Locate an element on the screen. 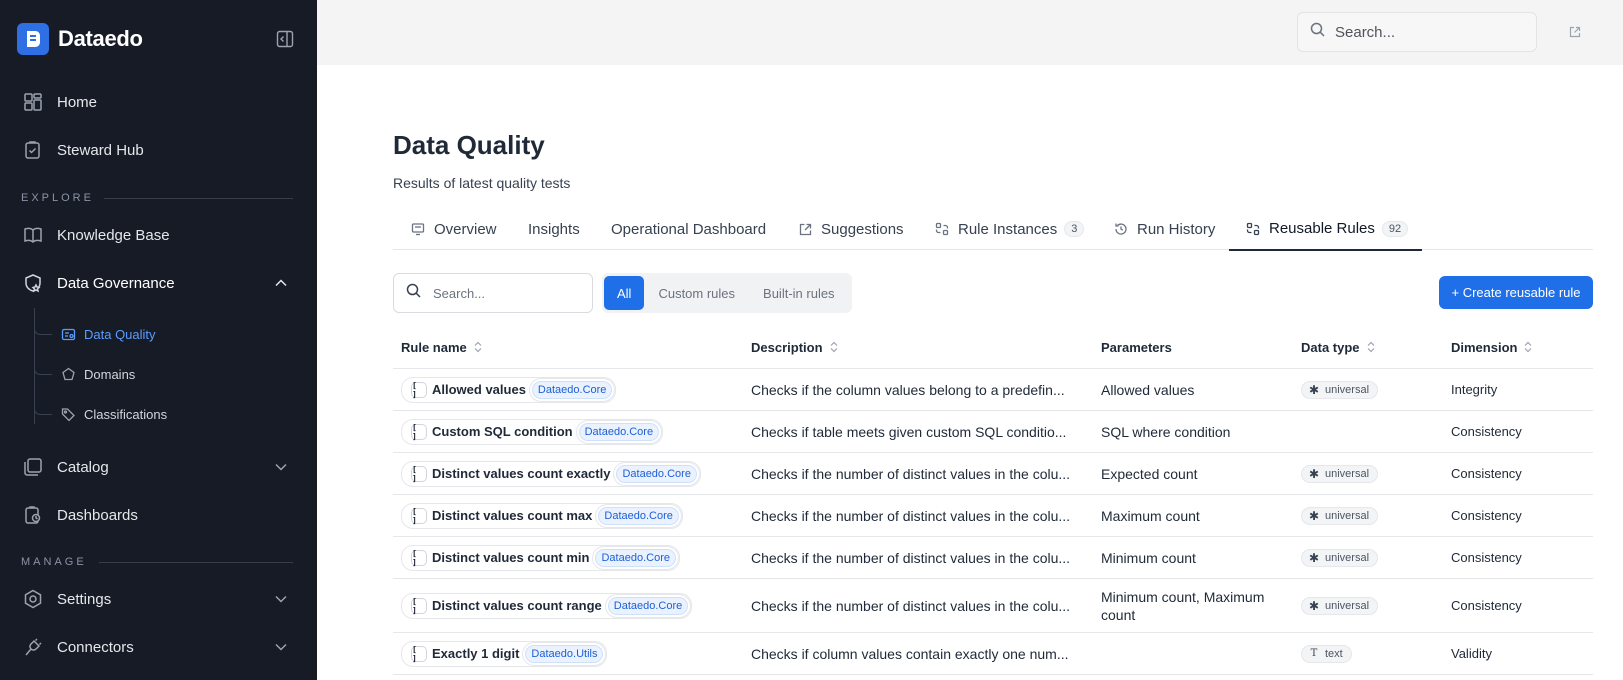 The width and height of the screenshot is (1623, 680). tab-rule-instances: Rule Instances 3 is located at coordinates (1009, 229).